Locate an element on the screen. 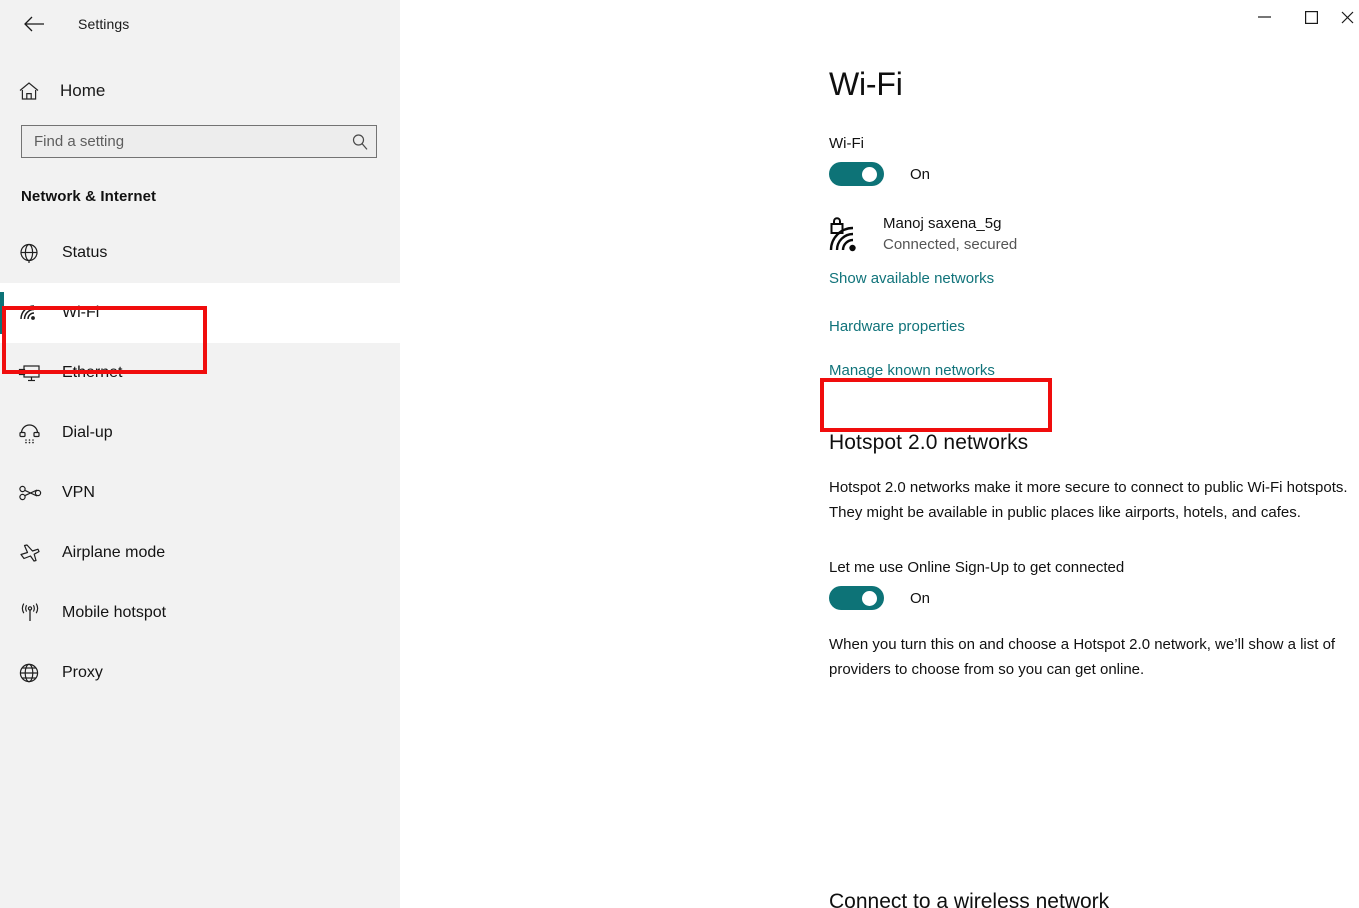 This screenshot has width=1359, height=908. connected-network-row: Manoj saxena_5g Connected, secured is located at coordinates (1094, 234).